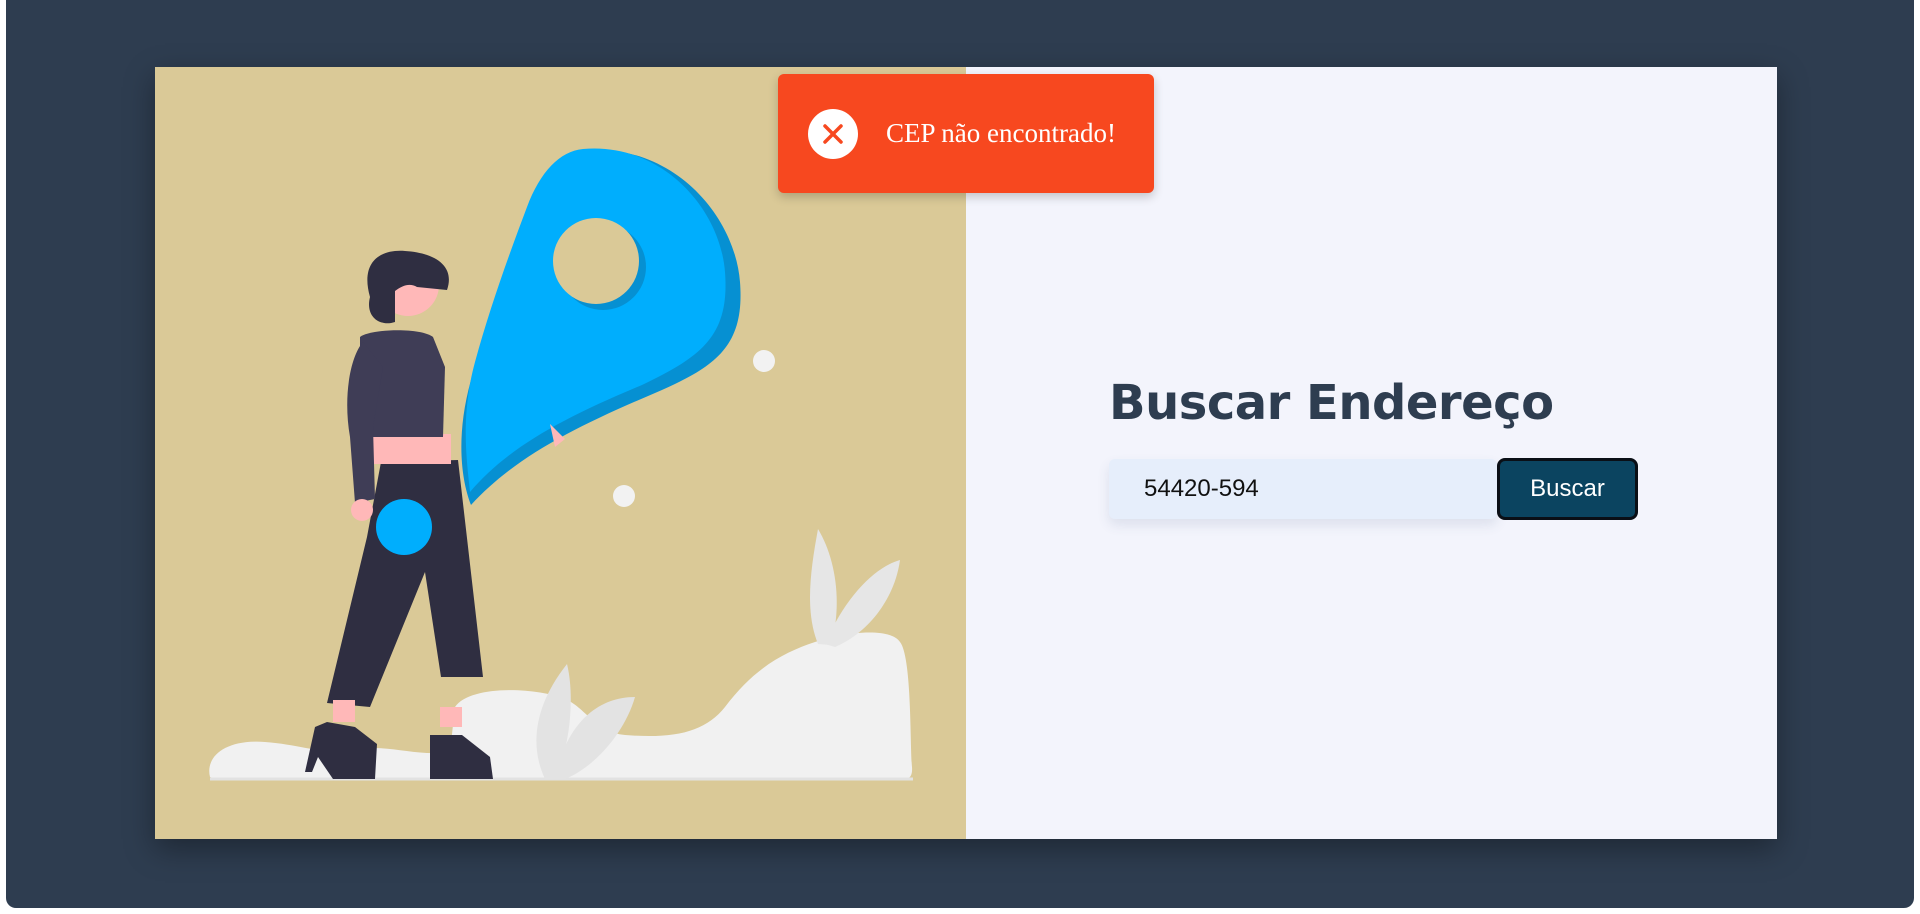 This screenshot has width=1920, height=914. What do you see at coordinates (405, 583) in the screenshot?
I see `woman-legs` at bounding box center [405, 583].